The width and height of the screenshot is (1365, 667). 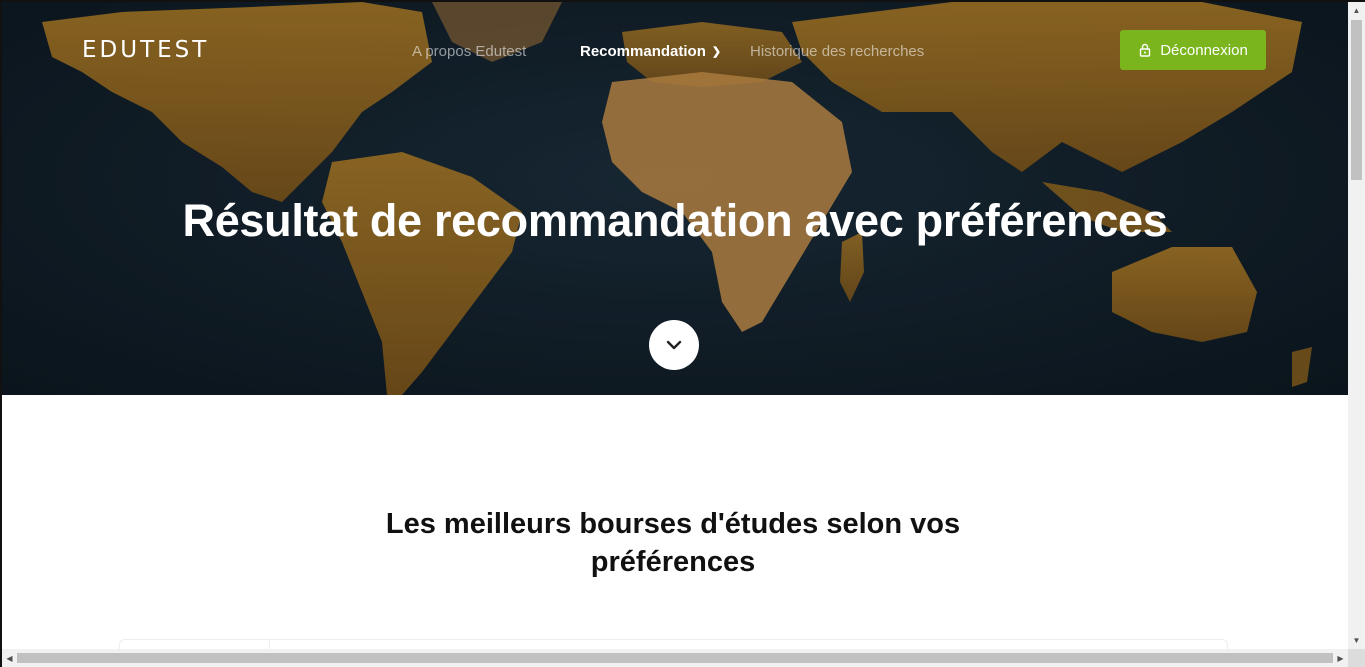 I want to click on nav-recommandation-label: Recommandation, so click(x=643, y=51).